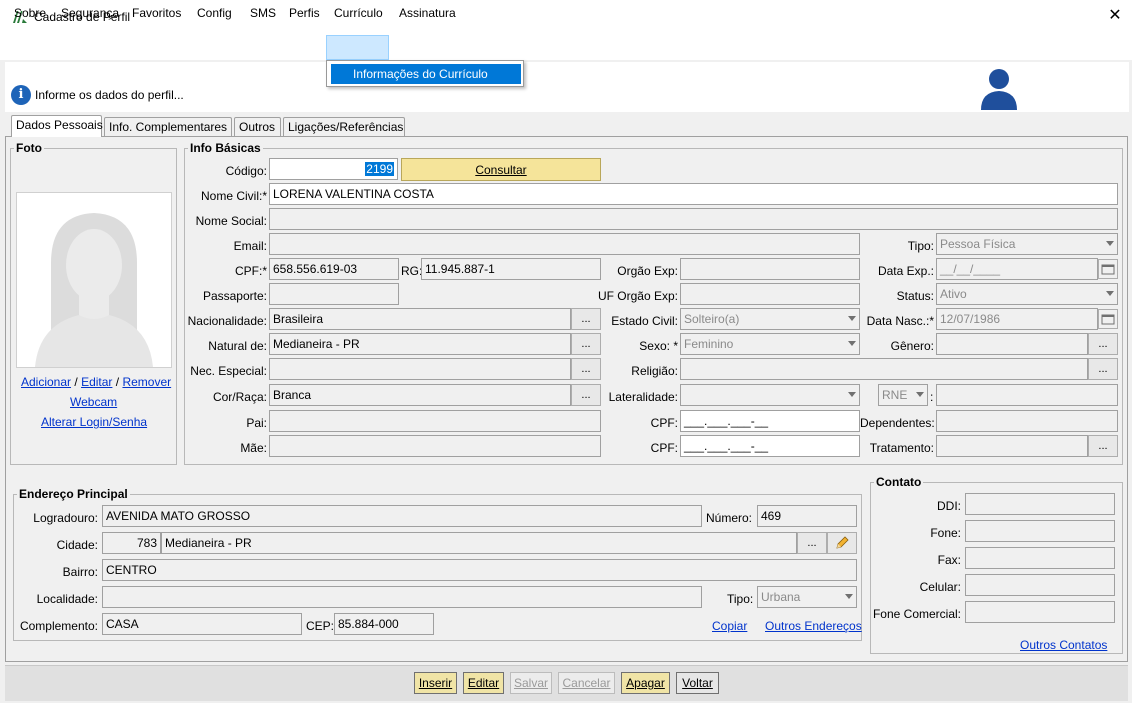 The width and height of the screenshot is (1132, 703). What do you see at coordinates (1027, 421) in the screenshot?
I see `dependentes-input` at bounding box center [1027, 421].